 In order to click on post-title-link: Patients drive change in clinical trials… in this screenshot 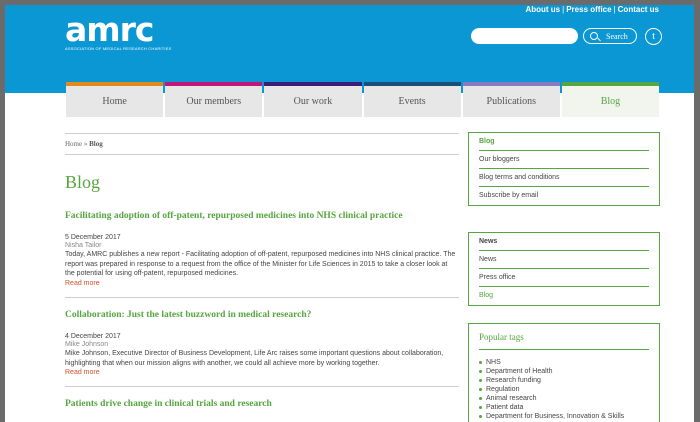, I will do `click(262, 404)`.